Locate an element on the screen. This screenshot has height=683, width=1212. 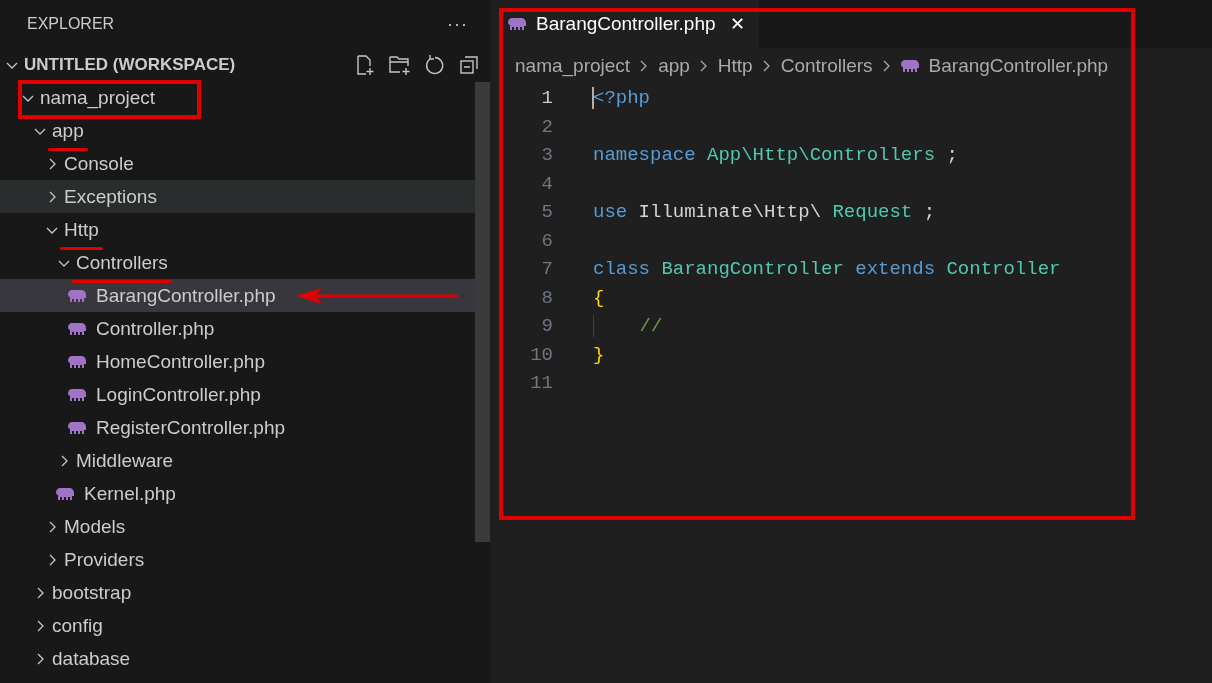
file-item: HomeController.php is located at coordinates (237, 361).